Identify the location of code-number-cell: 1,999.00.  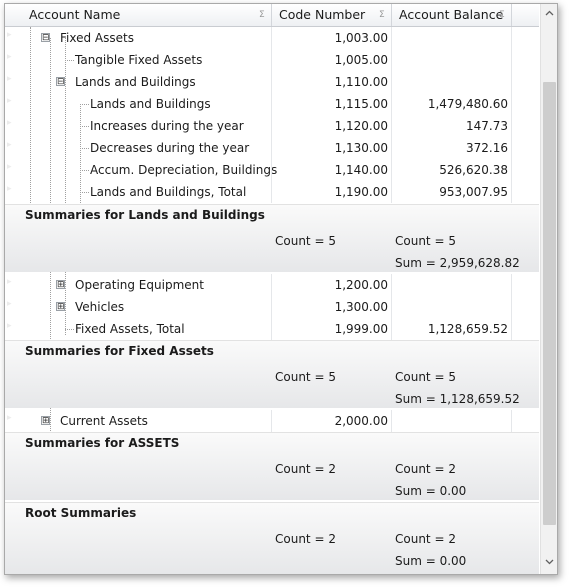
(361, 329).